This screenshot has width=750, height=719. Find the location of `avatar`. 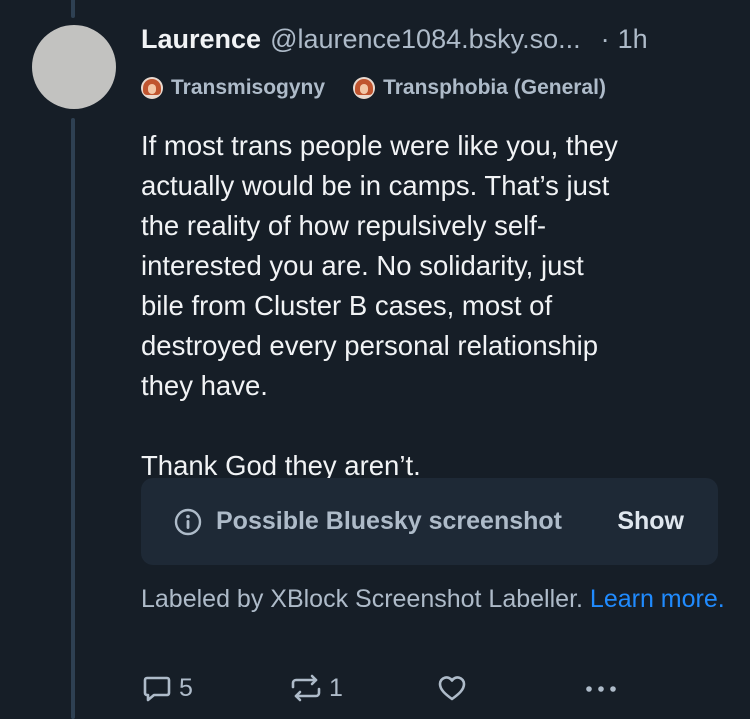

avatar is located at coordinates (74, 67).